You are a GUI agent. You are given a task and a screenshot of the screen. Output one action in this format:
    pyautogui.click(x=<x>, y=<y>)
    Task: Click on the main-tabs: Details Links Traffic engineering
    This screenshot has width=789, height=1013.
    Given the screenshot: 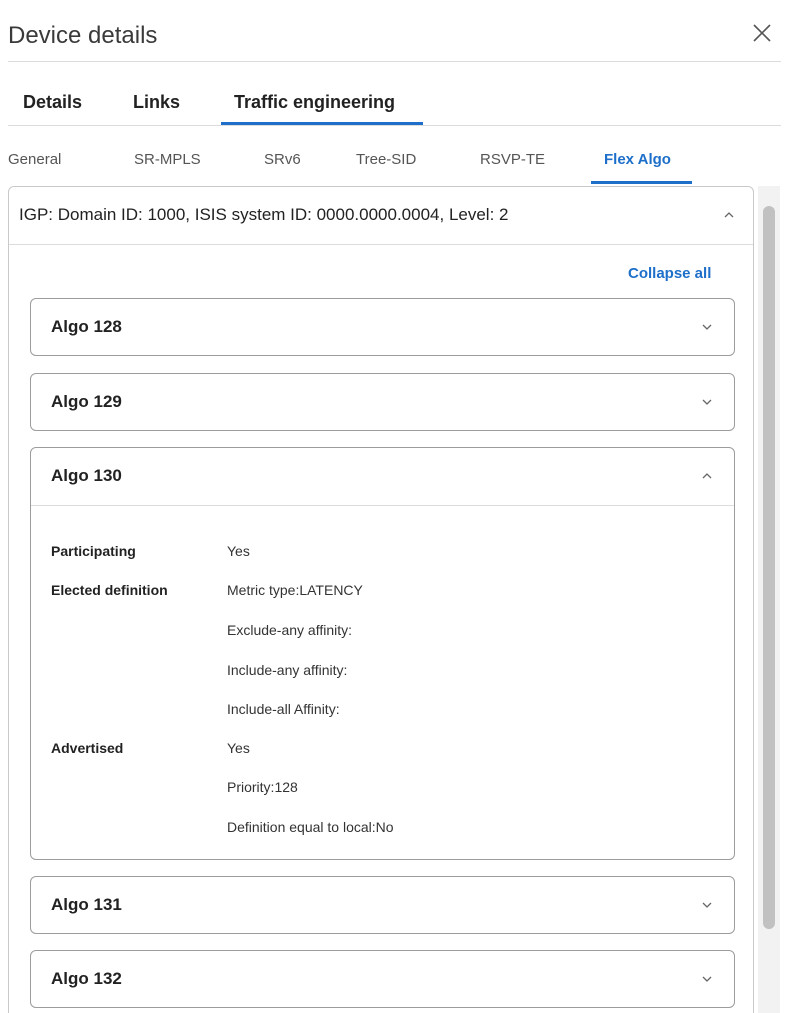 What is the action you would take?
    pyautogui.click(x=394, y=105)
    